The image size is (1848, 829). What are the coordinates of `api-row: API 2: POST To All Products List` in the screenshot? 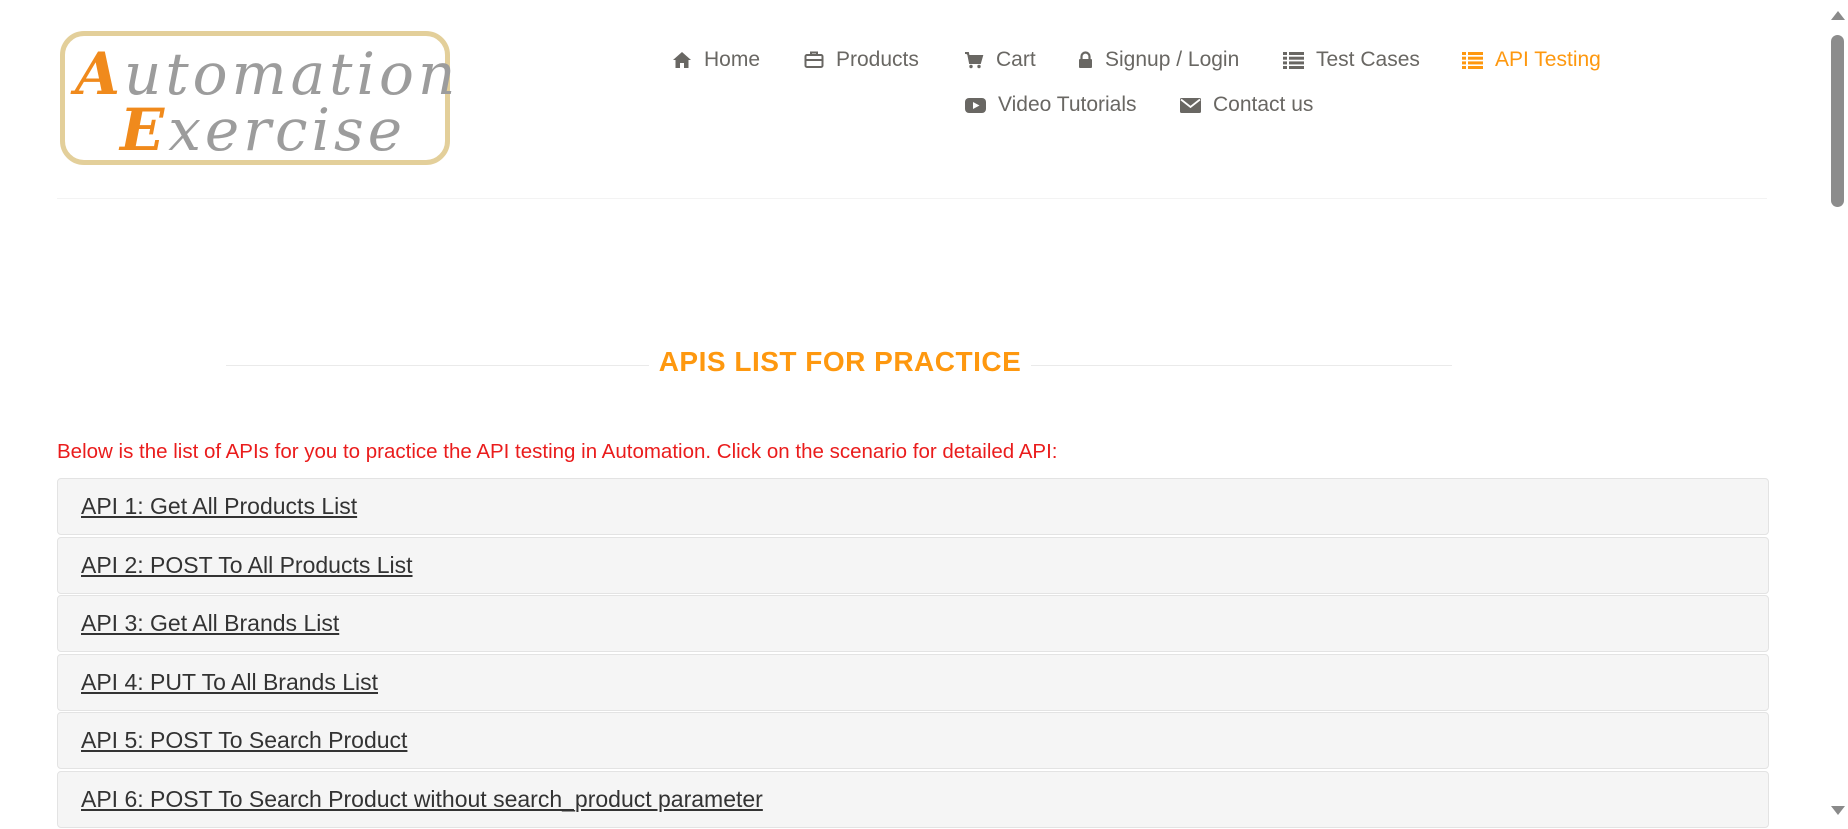 It's located at (913, 565).